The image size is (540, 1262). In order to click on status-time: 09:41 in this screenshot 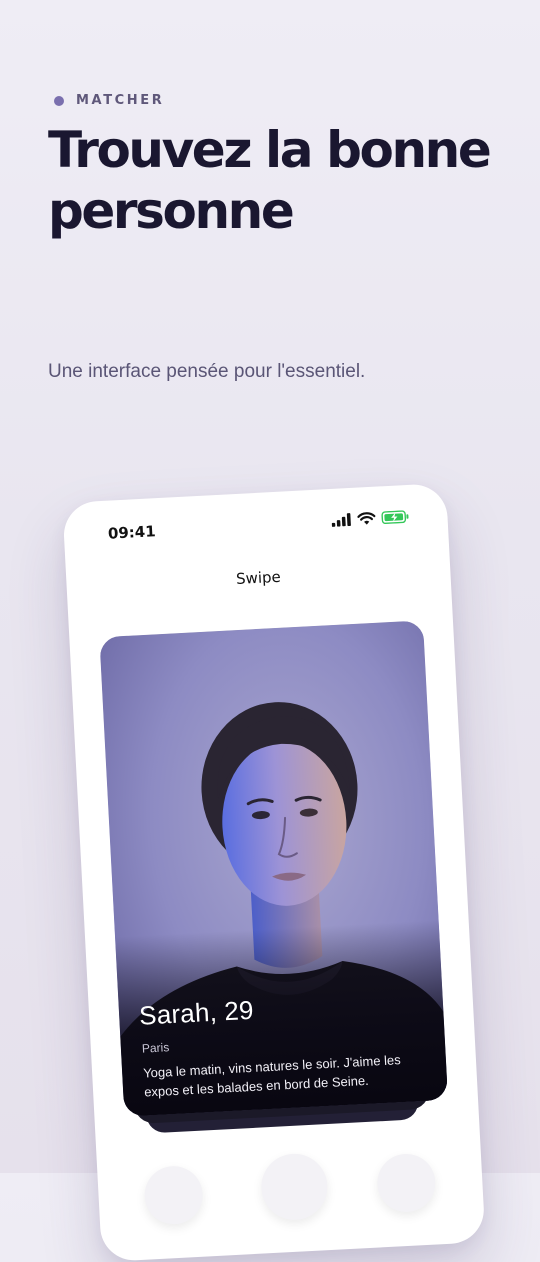, I will do `click(132, 532)`.